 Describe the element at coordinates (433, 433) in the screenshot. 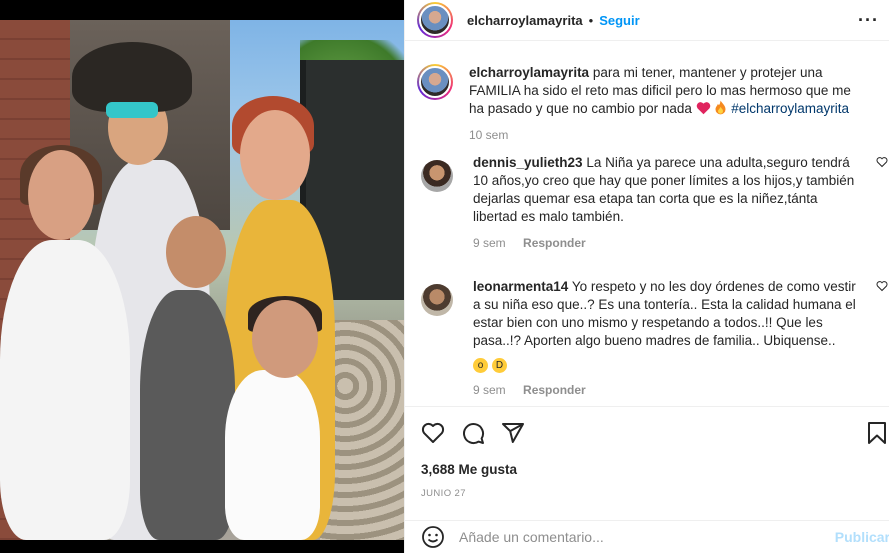

I see `like-heart-icon` at that location.